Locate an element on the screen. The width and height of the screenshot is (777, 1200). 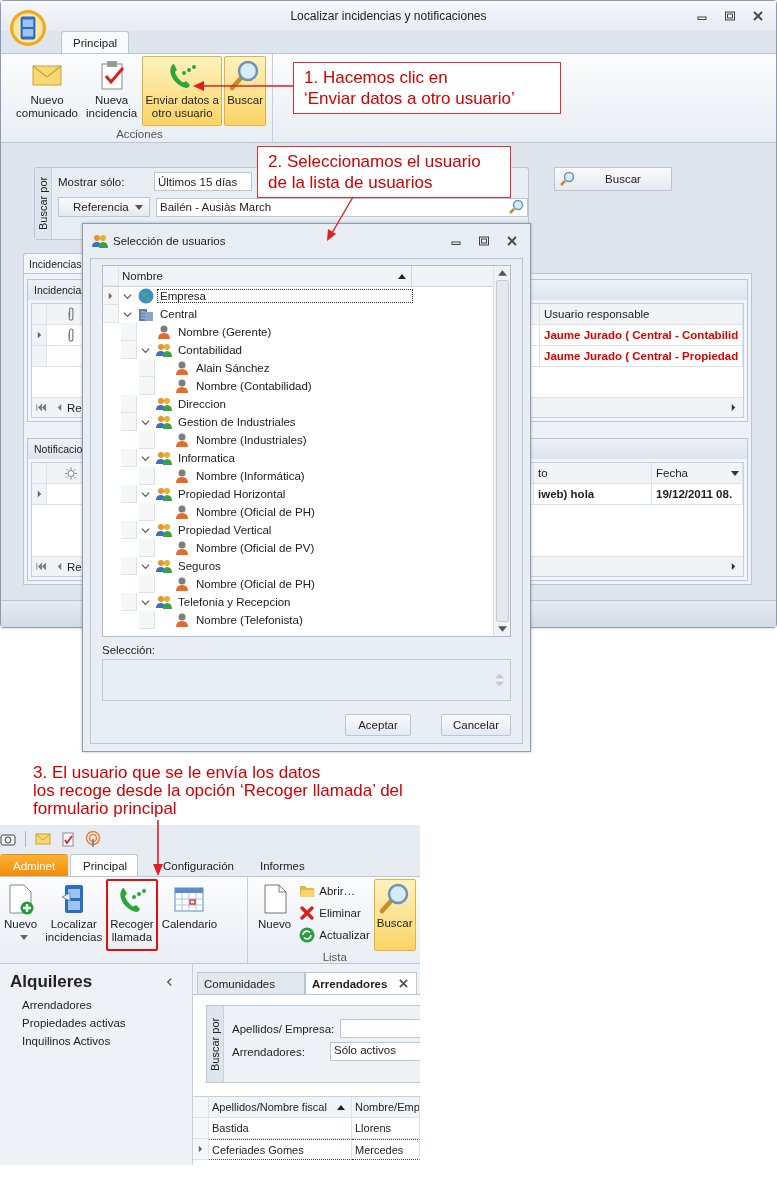
period-field: Últimos 15 días is located at coordinates (203, 181).